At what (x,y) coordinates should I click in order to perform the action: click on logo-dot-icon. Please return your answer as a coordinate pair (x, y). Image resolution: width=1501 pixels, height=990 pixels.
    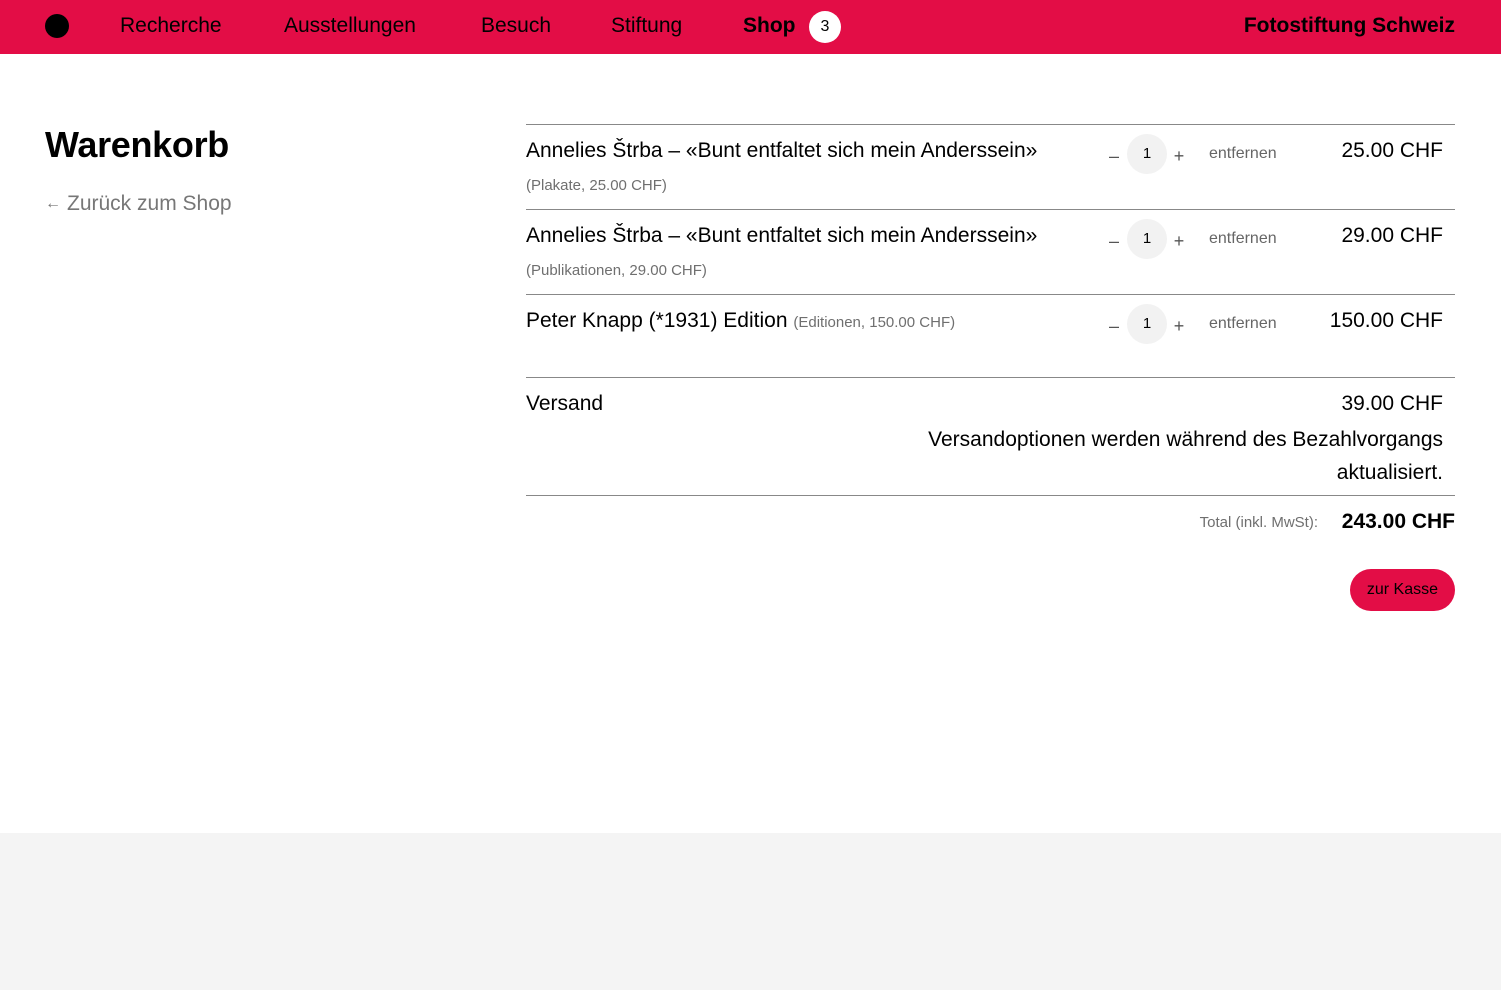
    Looking at the image, I should click on (57, 26).